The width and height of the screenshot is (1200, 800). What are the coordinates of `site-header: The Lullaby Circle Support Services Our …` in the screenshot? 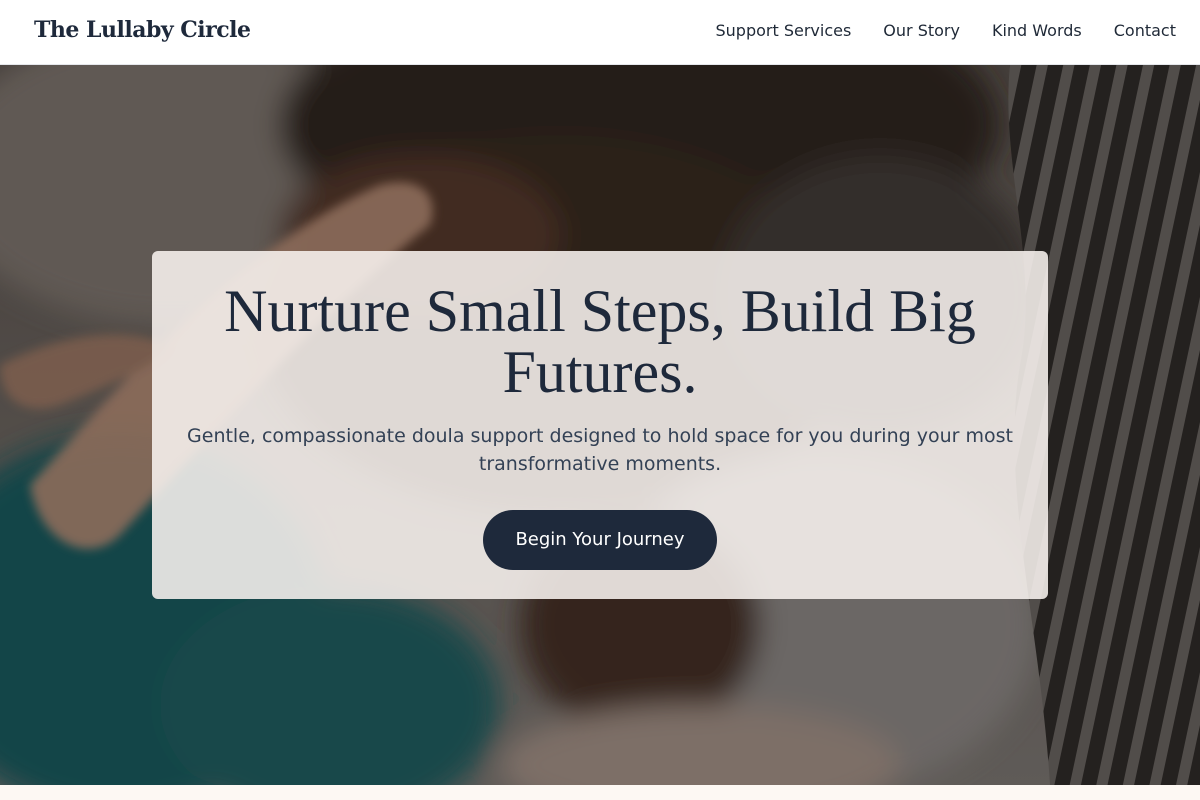 It's located at (600, 32).